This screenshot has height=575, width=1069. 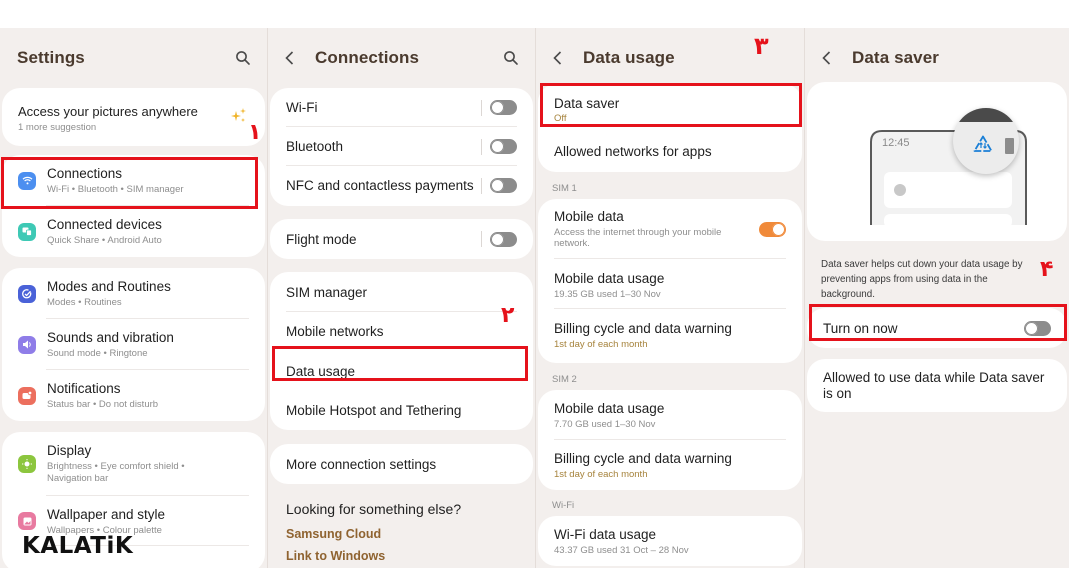 I want to click on more-connection-settings-row: More connection settings, so click(x=401, y=464).